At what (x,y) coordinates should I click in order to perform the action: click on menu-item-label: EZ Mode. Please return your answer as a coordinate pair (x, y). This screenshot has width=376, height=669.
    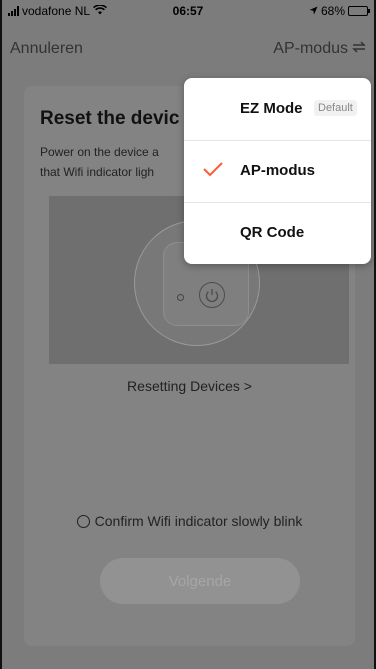
    Looking at the image, I should click on (271, 108).